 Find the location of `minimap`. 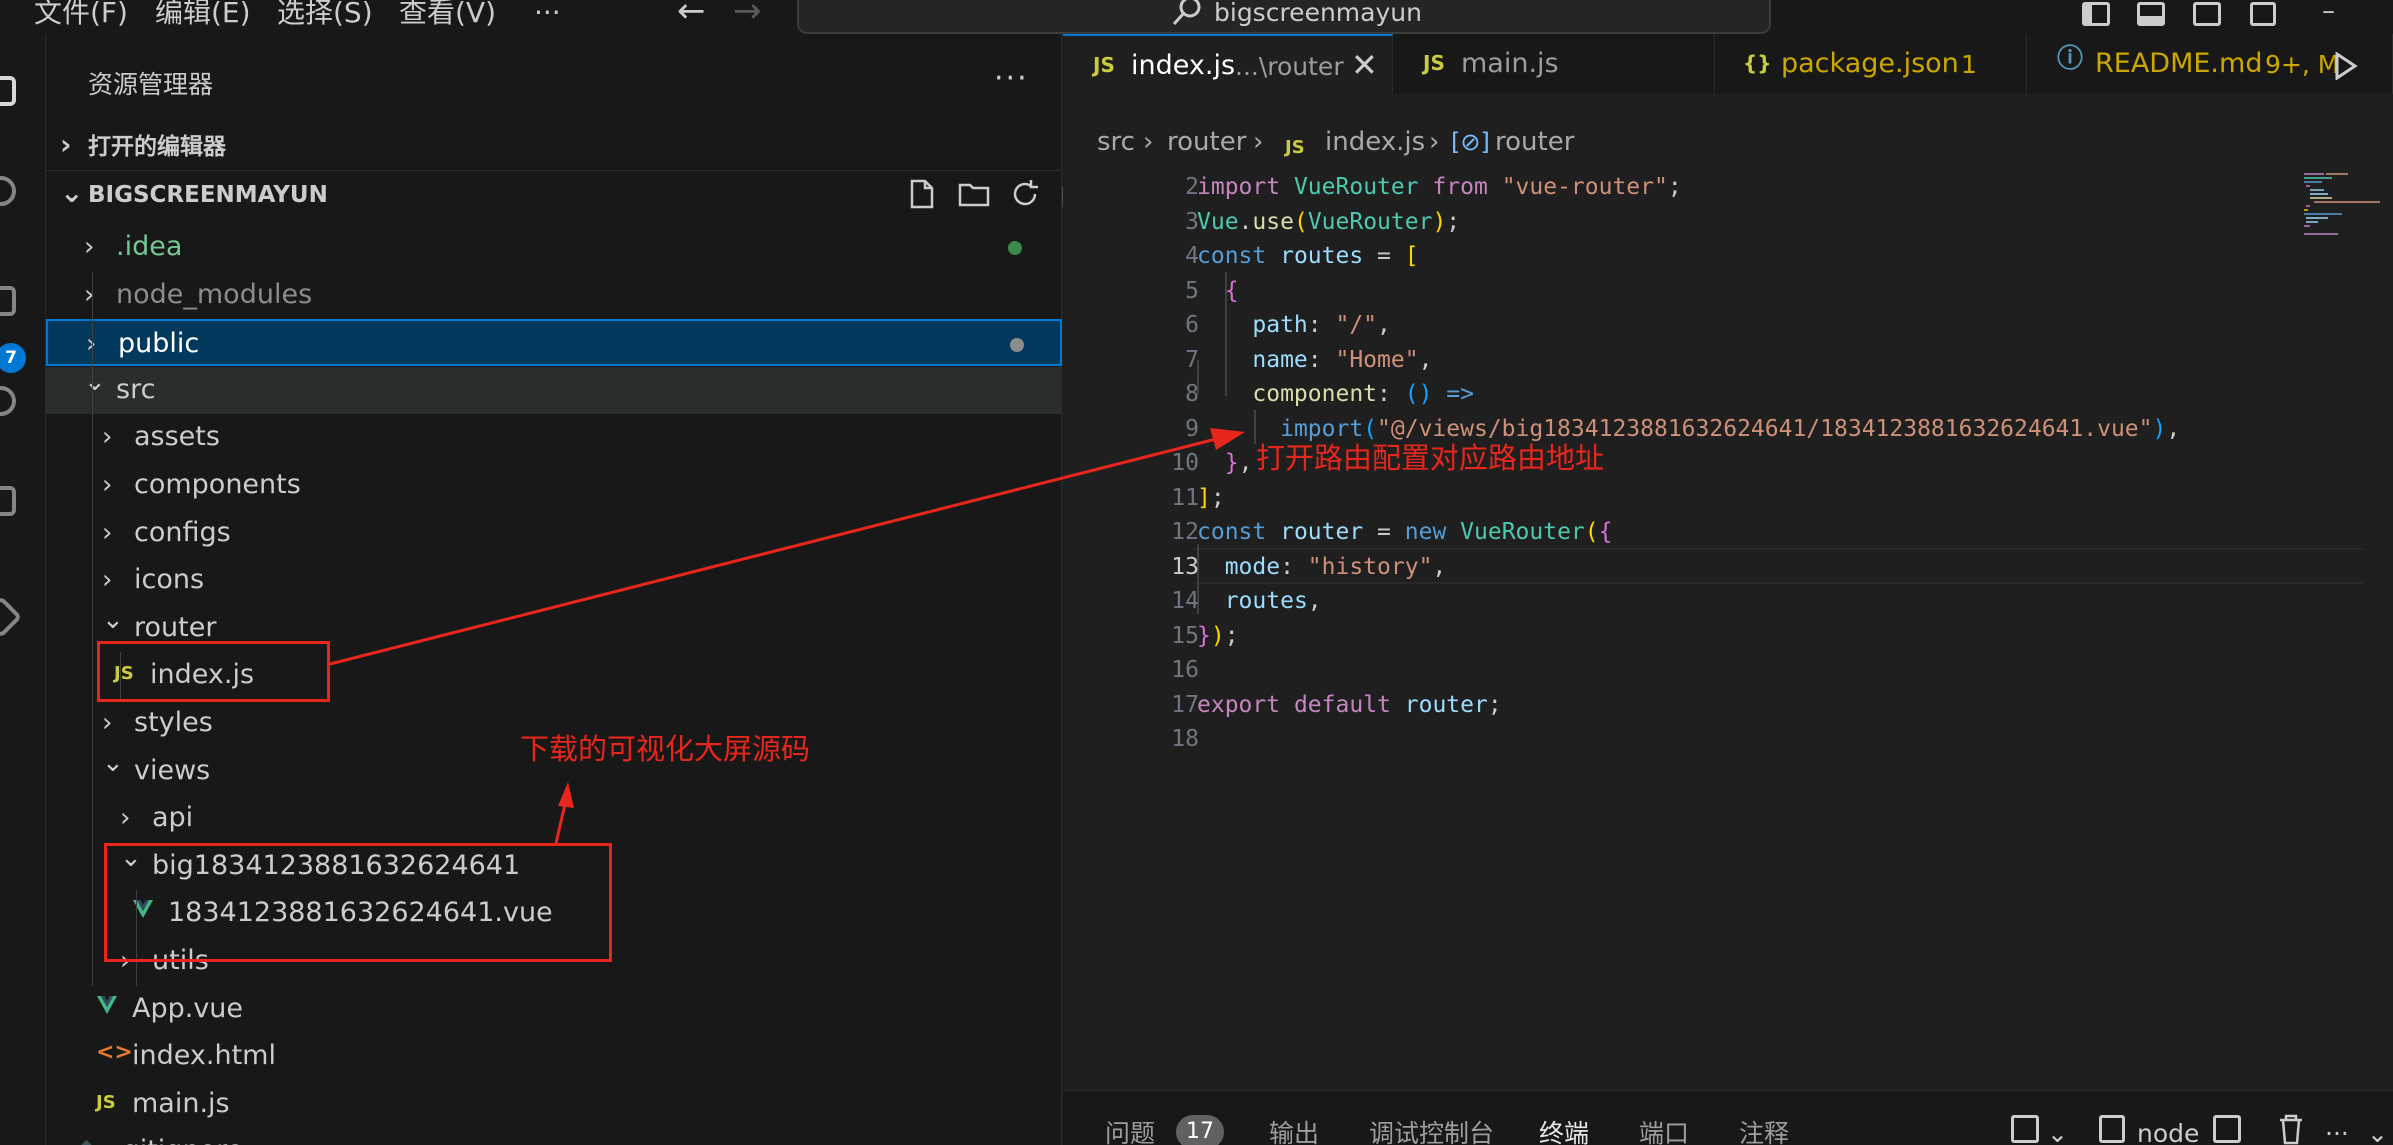

minimap is located at coordinates (2342, 210).